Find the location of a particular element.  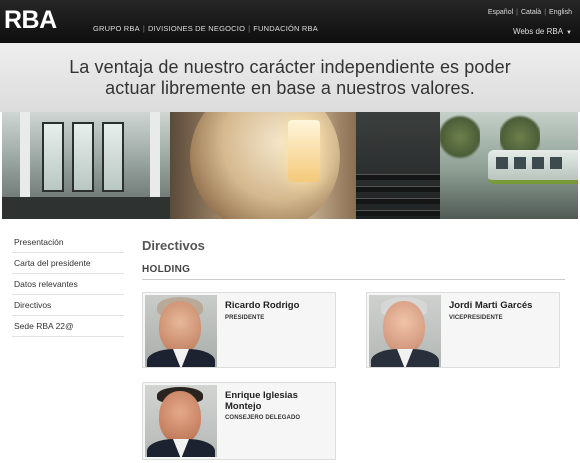

page-title: Directivos is located at coordinates (173, 245).